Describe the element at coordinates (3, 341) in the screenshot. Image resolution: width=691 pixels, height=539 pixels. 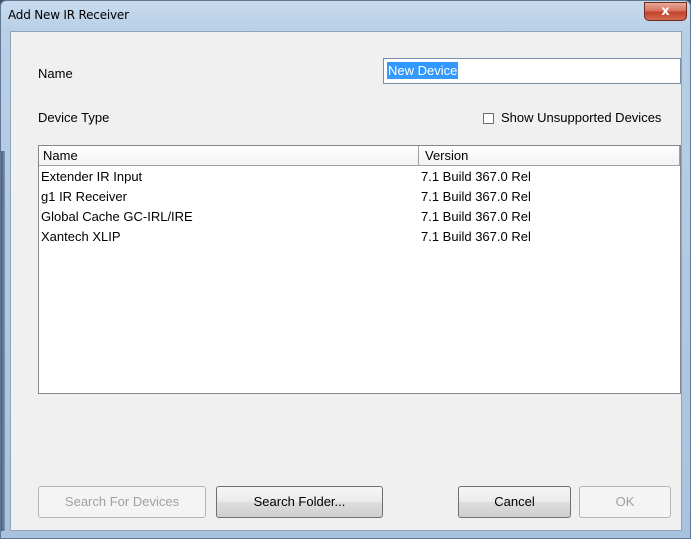
I see `window-frame-edge` at that location.